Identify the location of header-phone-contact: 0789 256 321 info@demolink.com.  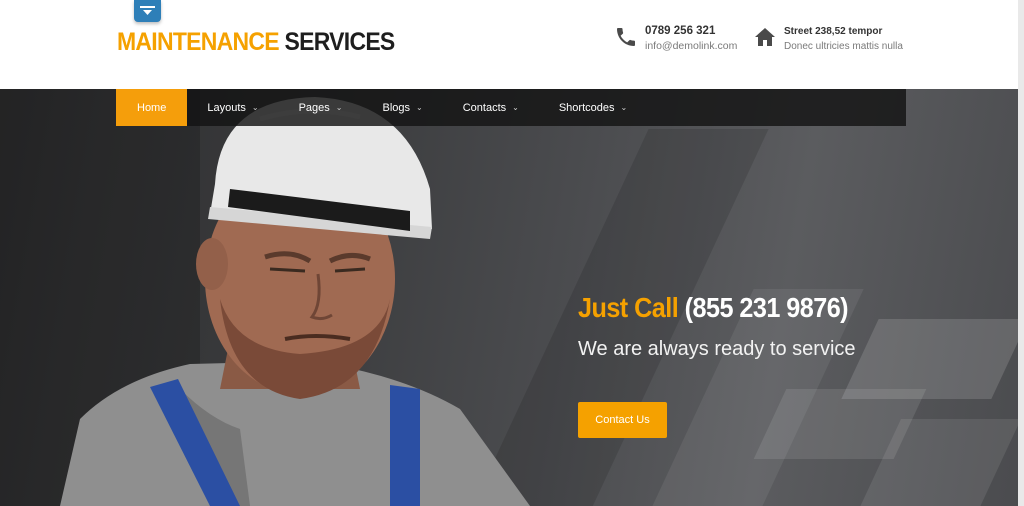
(675, 39).